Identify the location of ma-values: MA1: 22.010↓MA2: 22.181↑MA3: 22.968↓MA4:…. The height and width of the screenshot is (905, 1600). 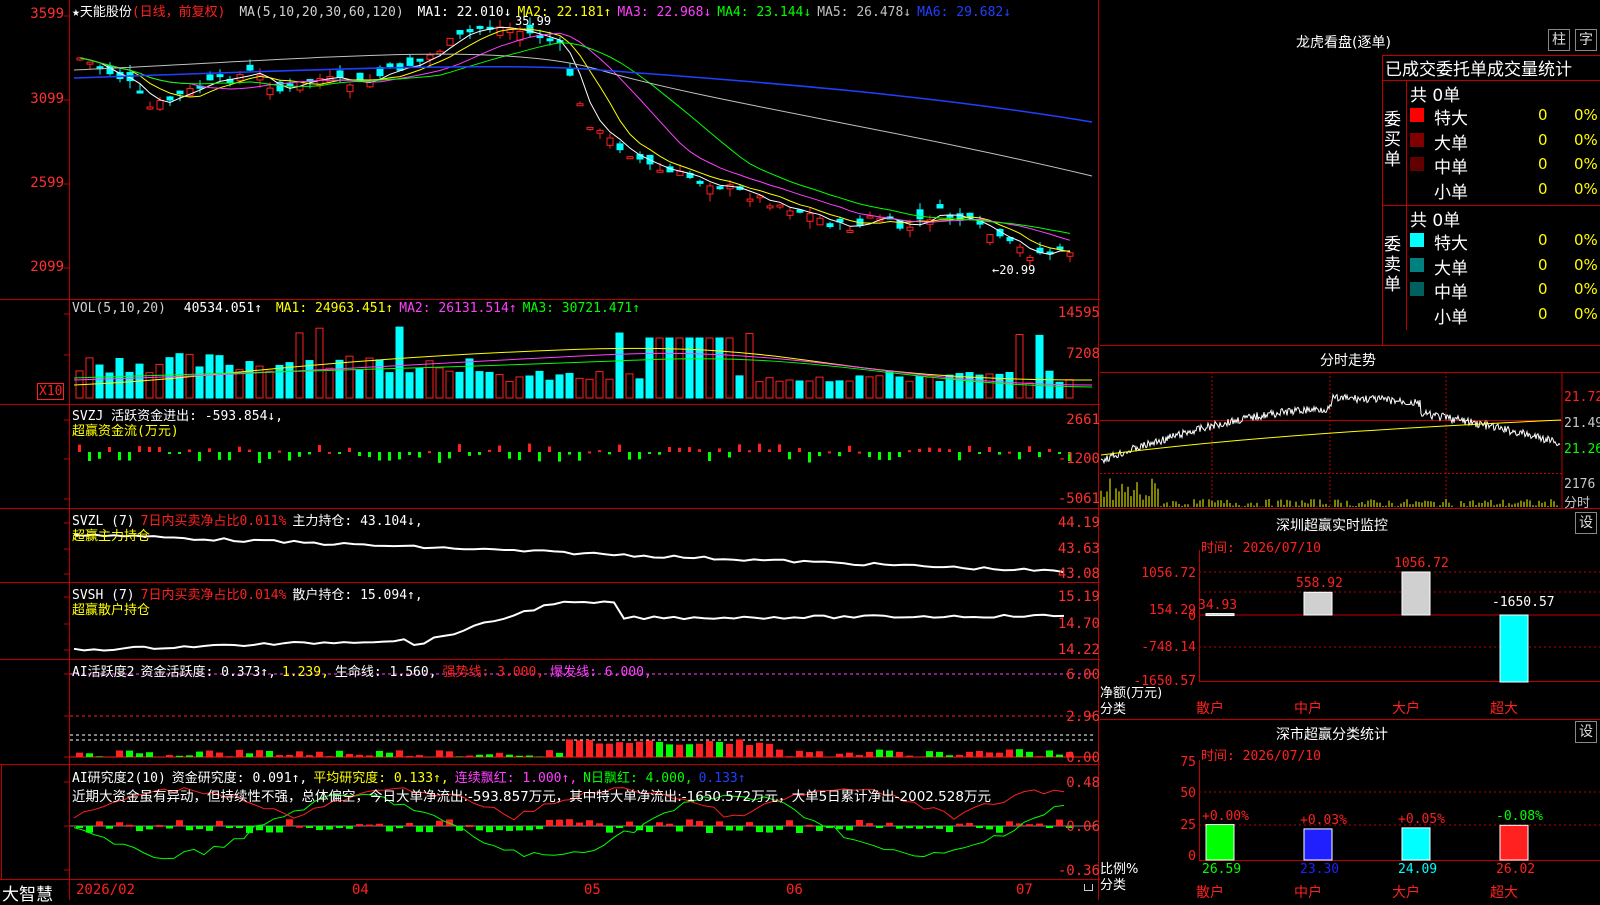
(718, 12).